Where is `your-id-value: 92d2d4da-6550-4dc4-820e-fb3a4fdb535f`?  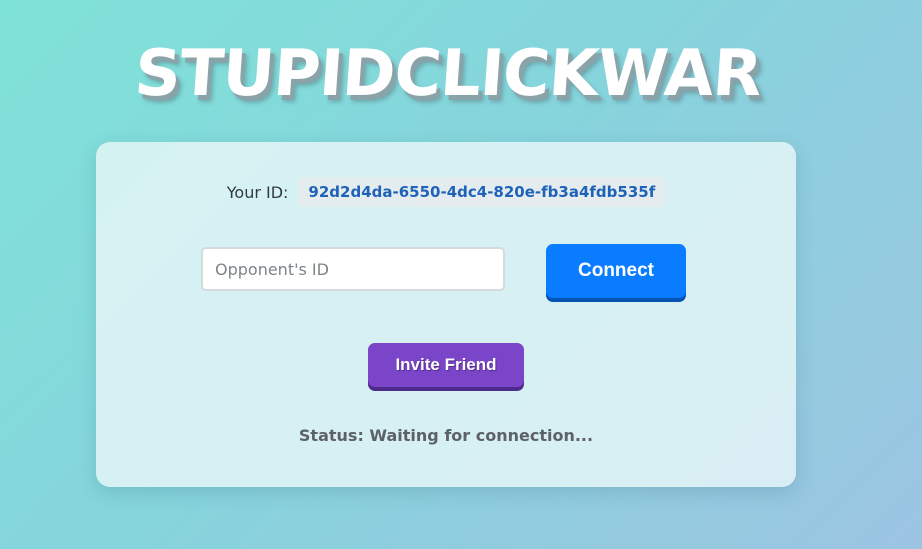 your-id-value: 92d2d4da-6550-4dc4-820e-fb3a4fdb535f is located at coordinates (482, 192).